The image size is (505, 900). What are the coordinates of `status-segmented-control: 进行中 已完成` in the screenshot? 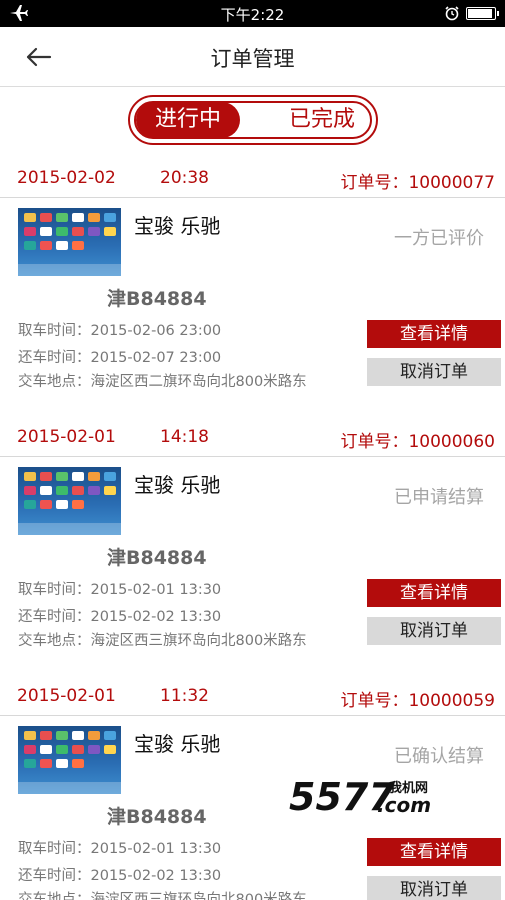 It's located at (253, 120).